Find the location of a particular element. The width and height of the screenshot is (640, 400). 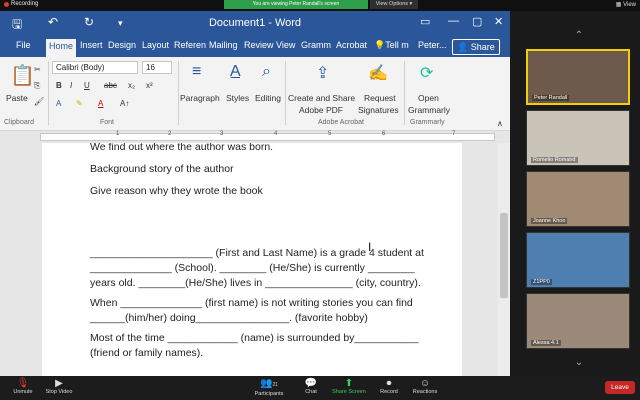

participant-name: Joanne Khoo is located at coordinates (549, 221).